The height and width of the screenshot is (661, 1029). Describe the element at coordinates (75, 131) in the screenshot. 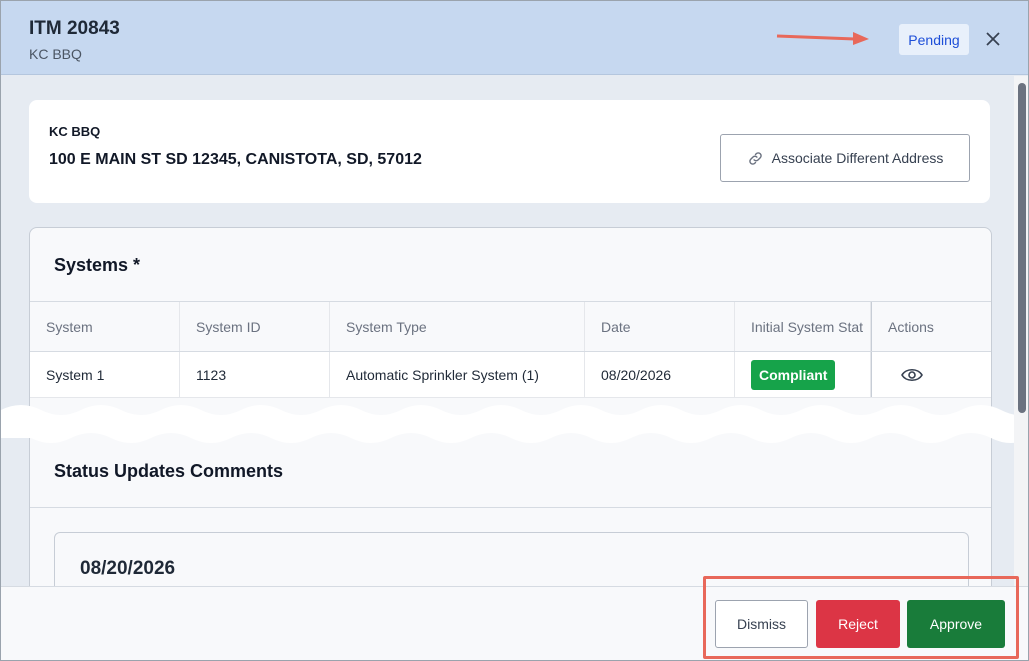

I see `address-name: KC BBQ` at that location.